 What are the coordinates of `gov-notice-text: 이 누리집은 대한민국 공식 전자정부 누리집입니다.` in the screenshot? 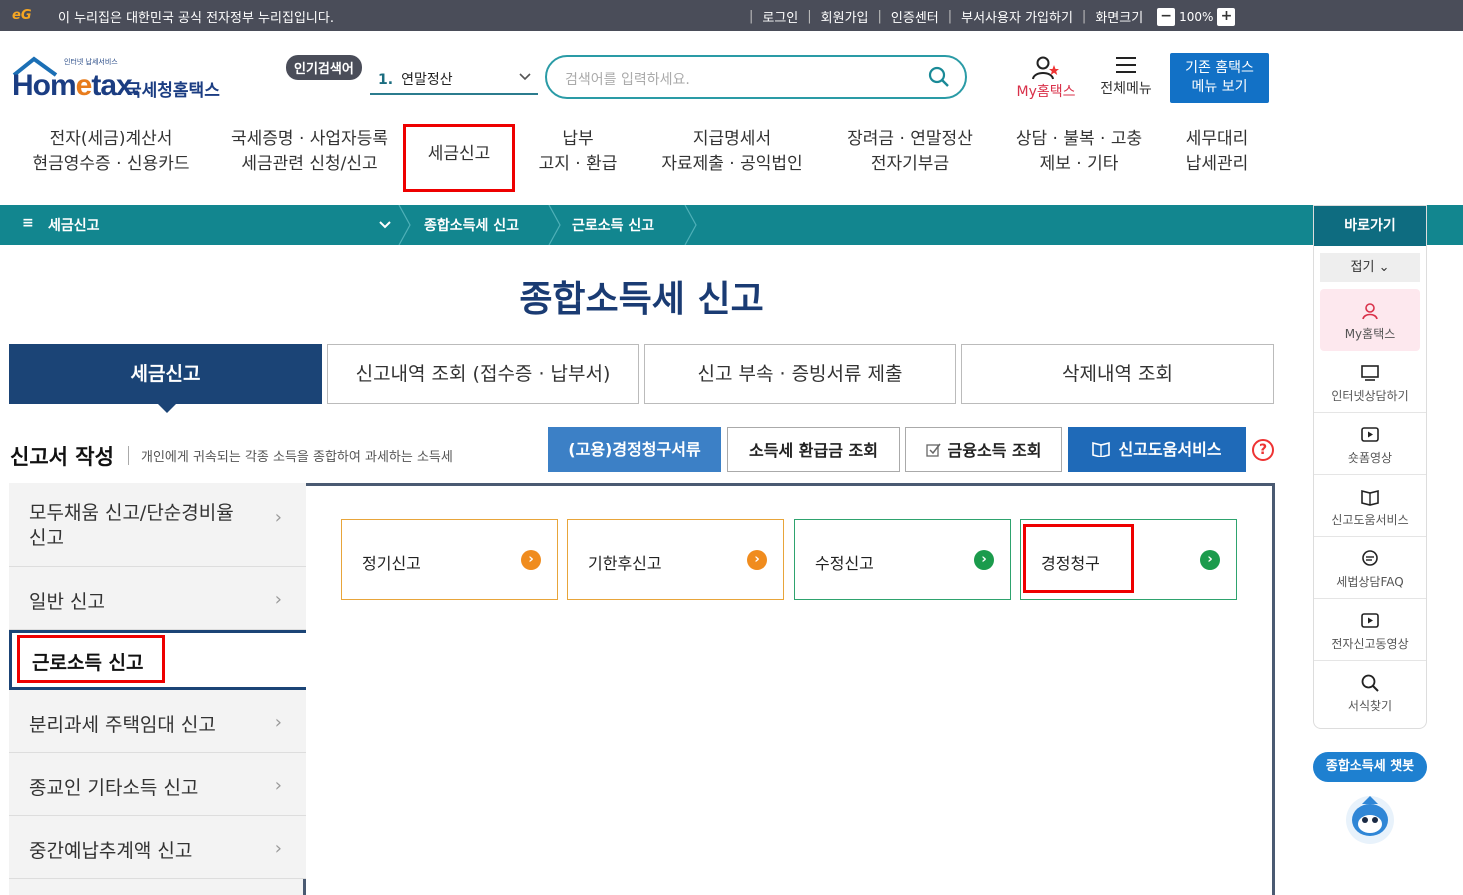 It's located at (196, 18).